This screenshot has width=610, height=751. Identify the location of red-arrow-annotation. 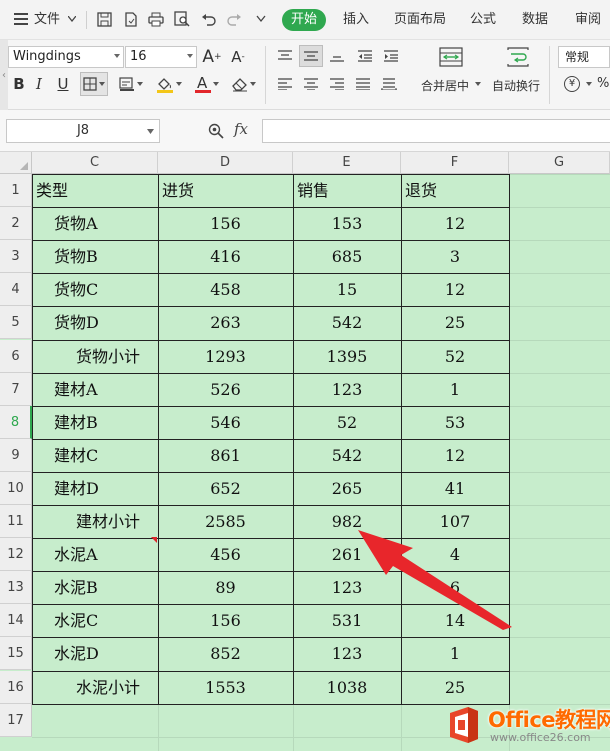
(435, 580).